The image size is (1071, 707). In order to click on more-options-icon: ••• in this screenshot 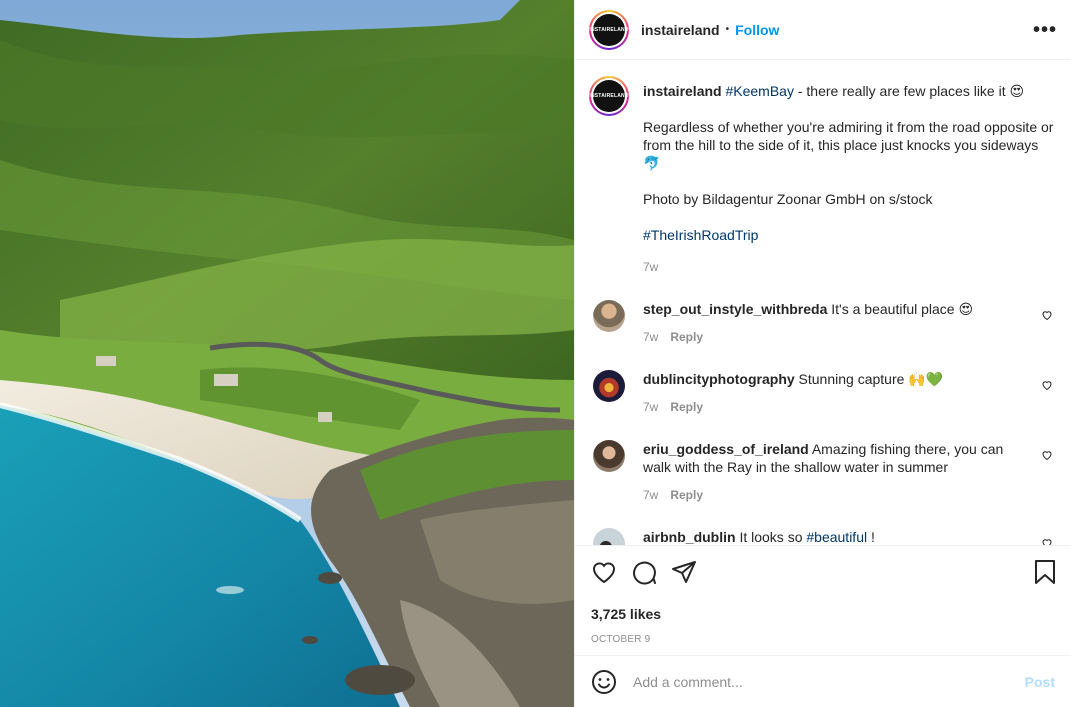, I will do `click(1045, 30)`.